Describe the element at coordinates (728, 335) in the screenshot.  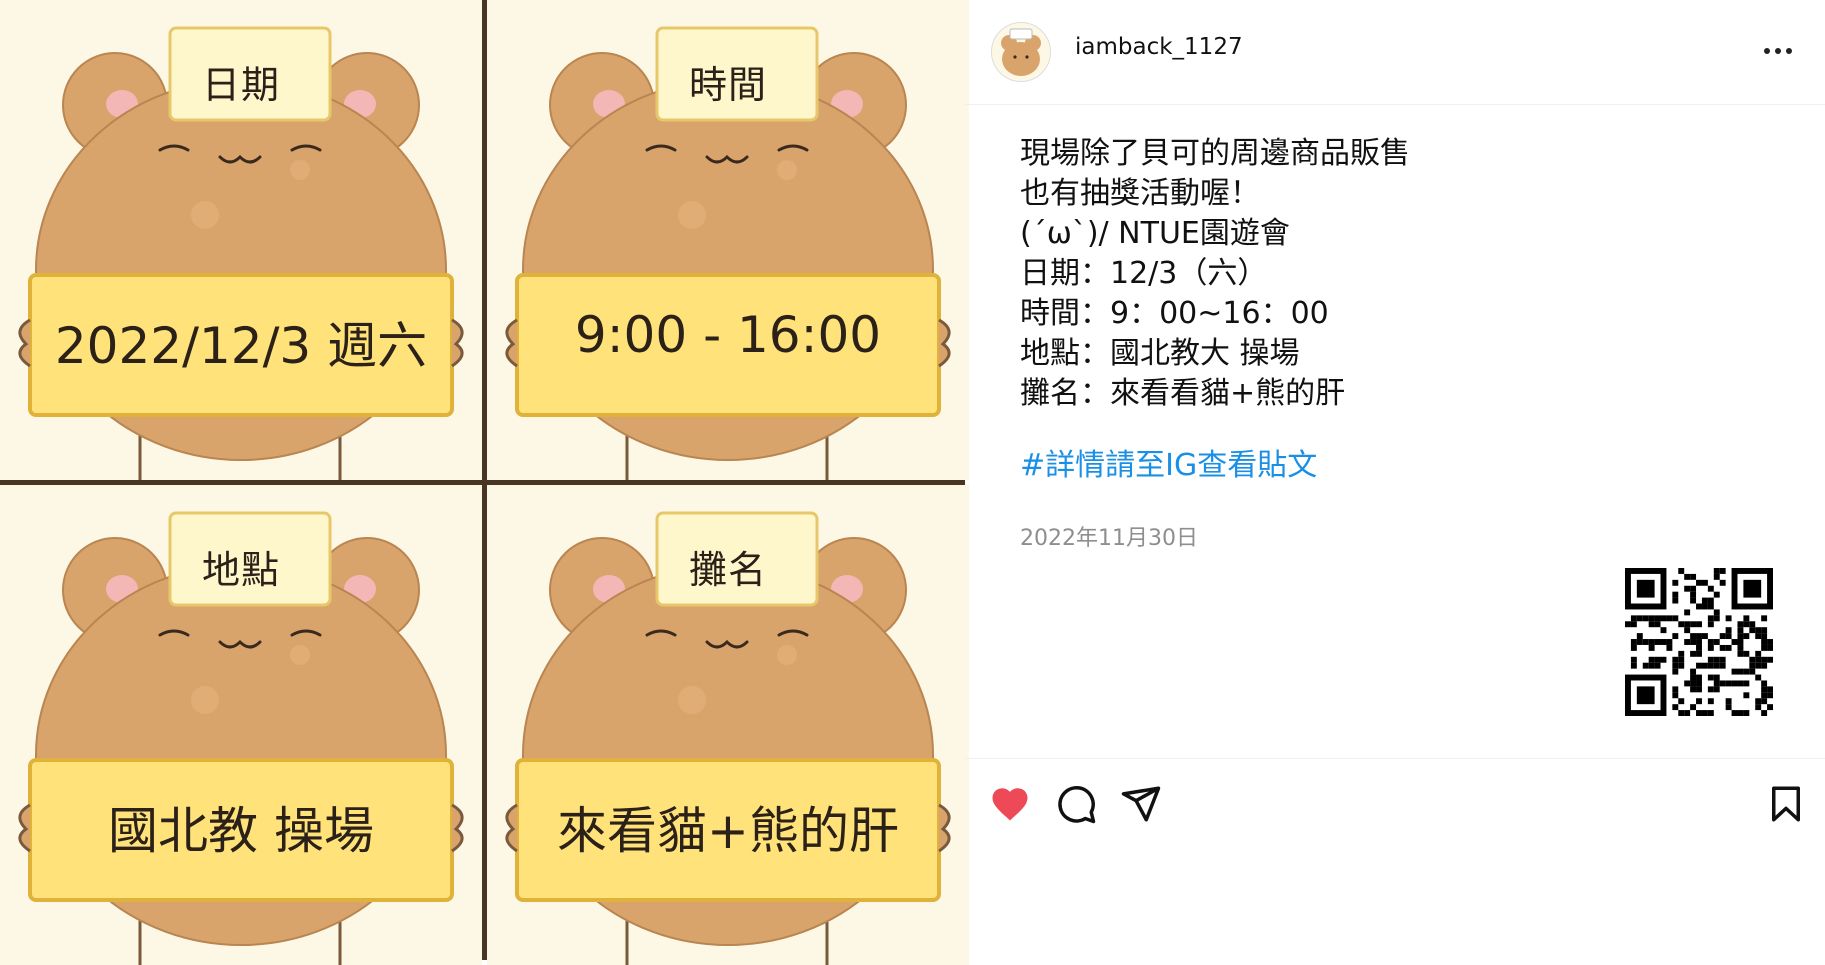
I see `panel-sign-label: 9:00 - 16:00` at that location.